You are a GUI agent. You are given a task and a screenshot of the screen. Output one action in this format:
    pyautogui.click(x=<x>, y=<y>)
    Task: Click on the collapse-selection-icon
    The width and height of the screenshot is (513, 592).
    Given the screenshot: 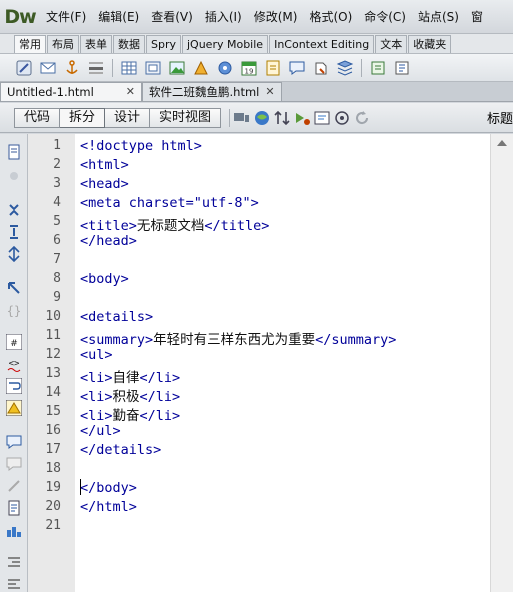 What is the action you would take?
    pyautogui.click(x=14, y=232)
    